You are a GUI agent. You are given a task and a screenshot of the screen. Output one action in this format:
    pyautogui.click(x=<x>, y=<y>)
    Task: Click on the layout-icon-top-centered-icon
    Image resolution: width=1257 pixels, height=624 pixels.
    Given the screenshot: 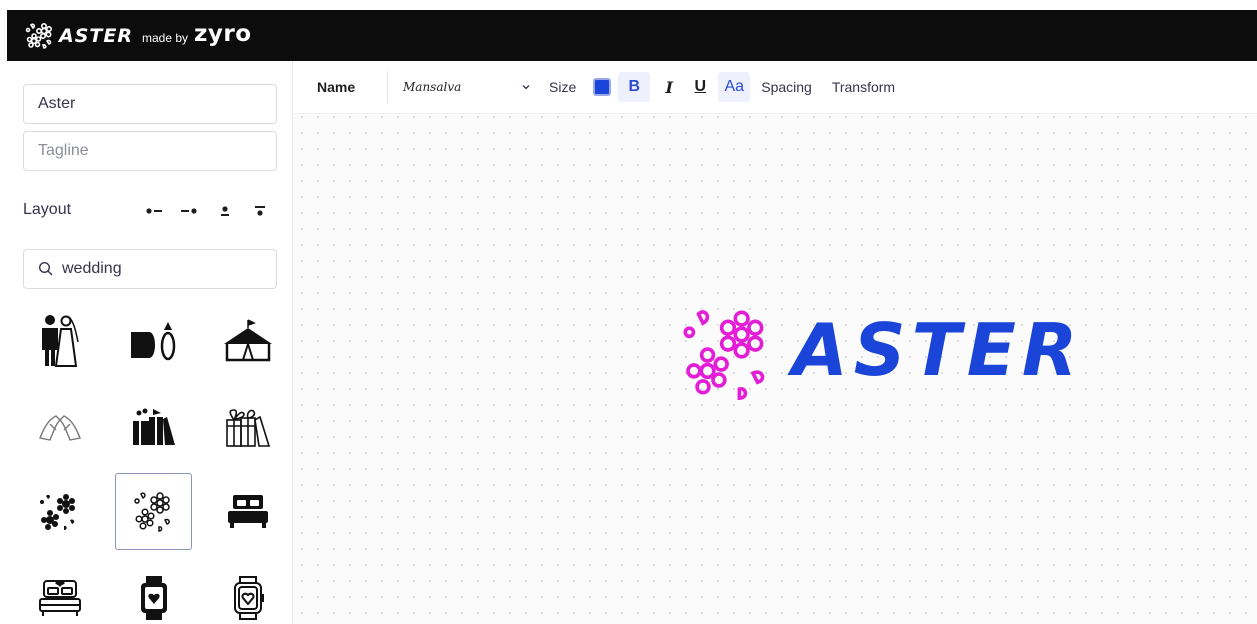 What is the action you would take?
    pyautogui.click(x=260, y=211)
    